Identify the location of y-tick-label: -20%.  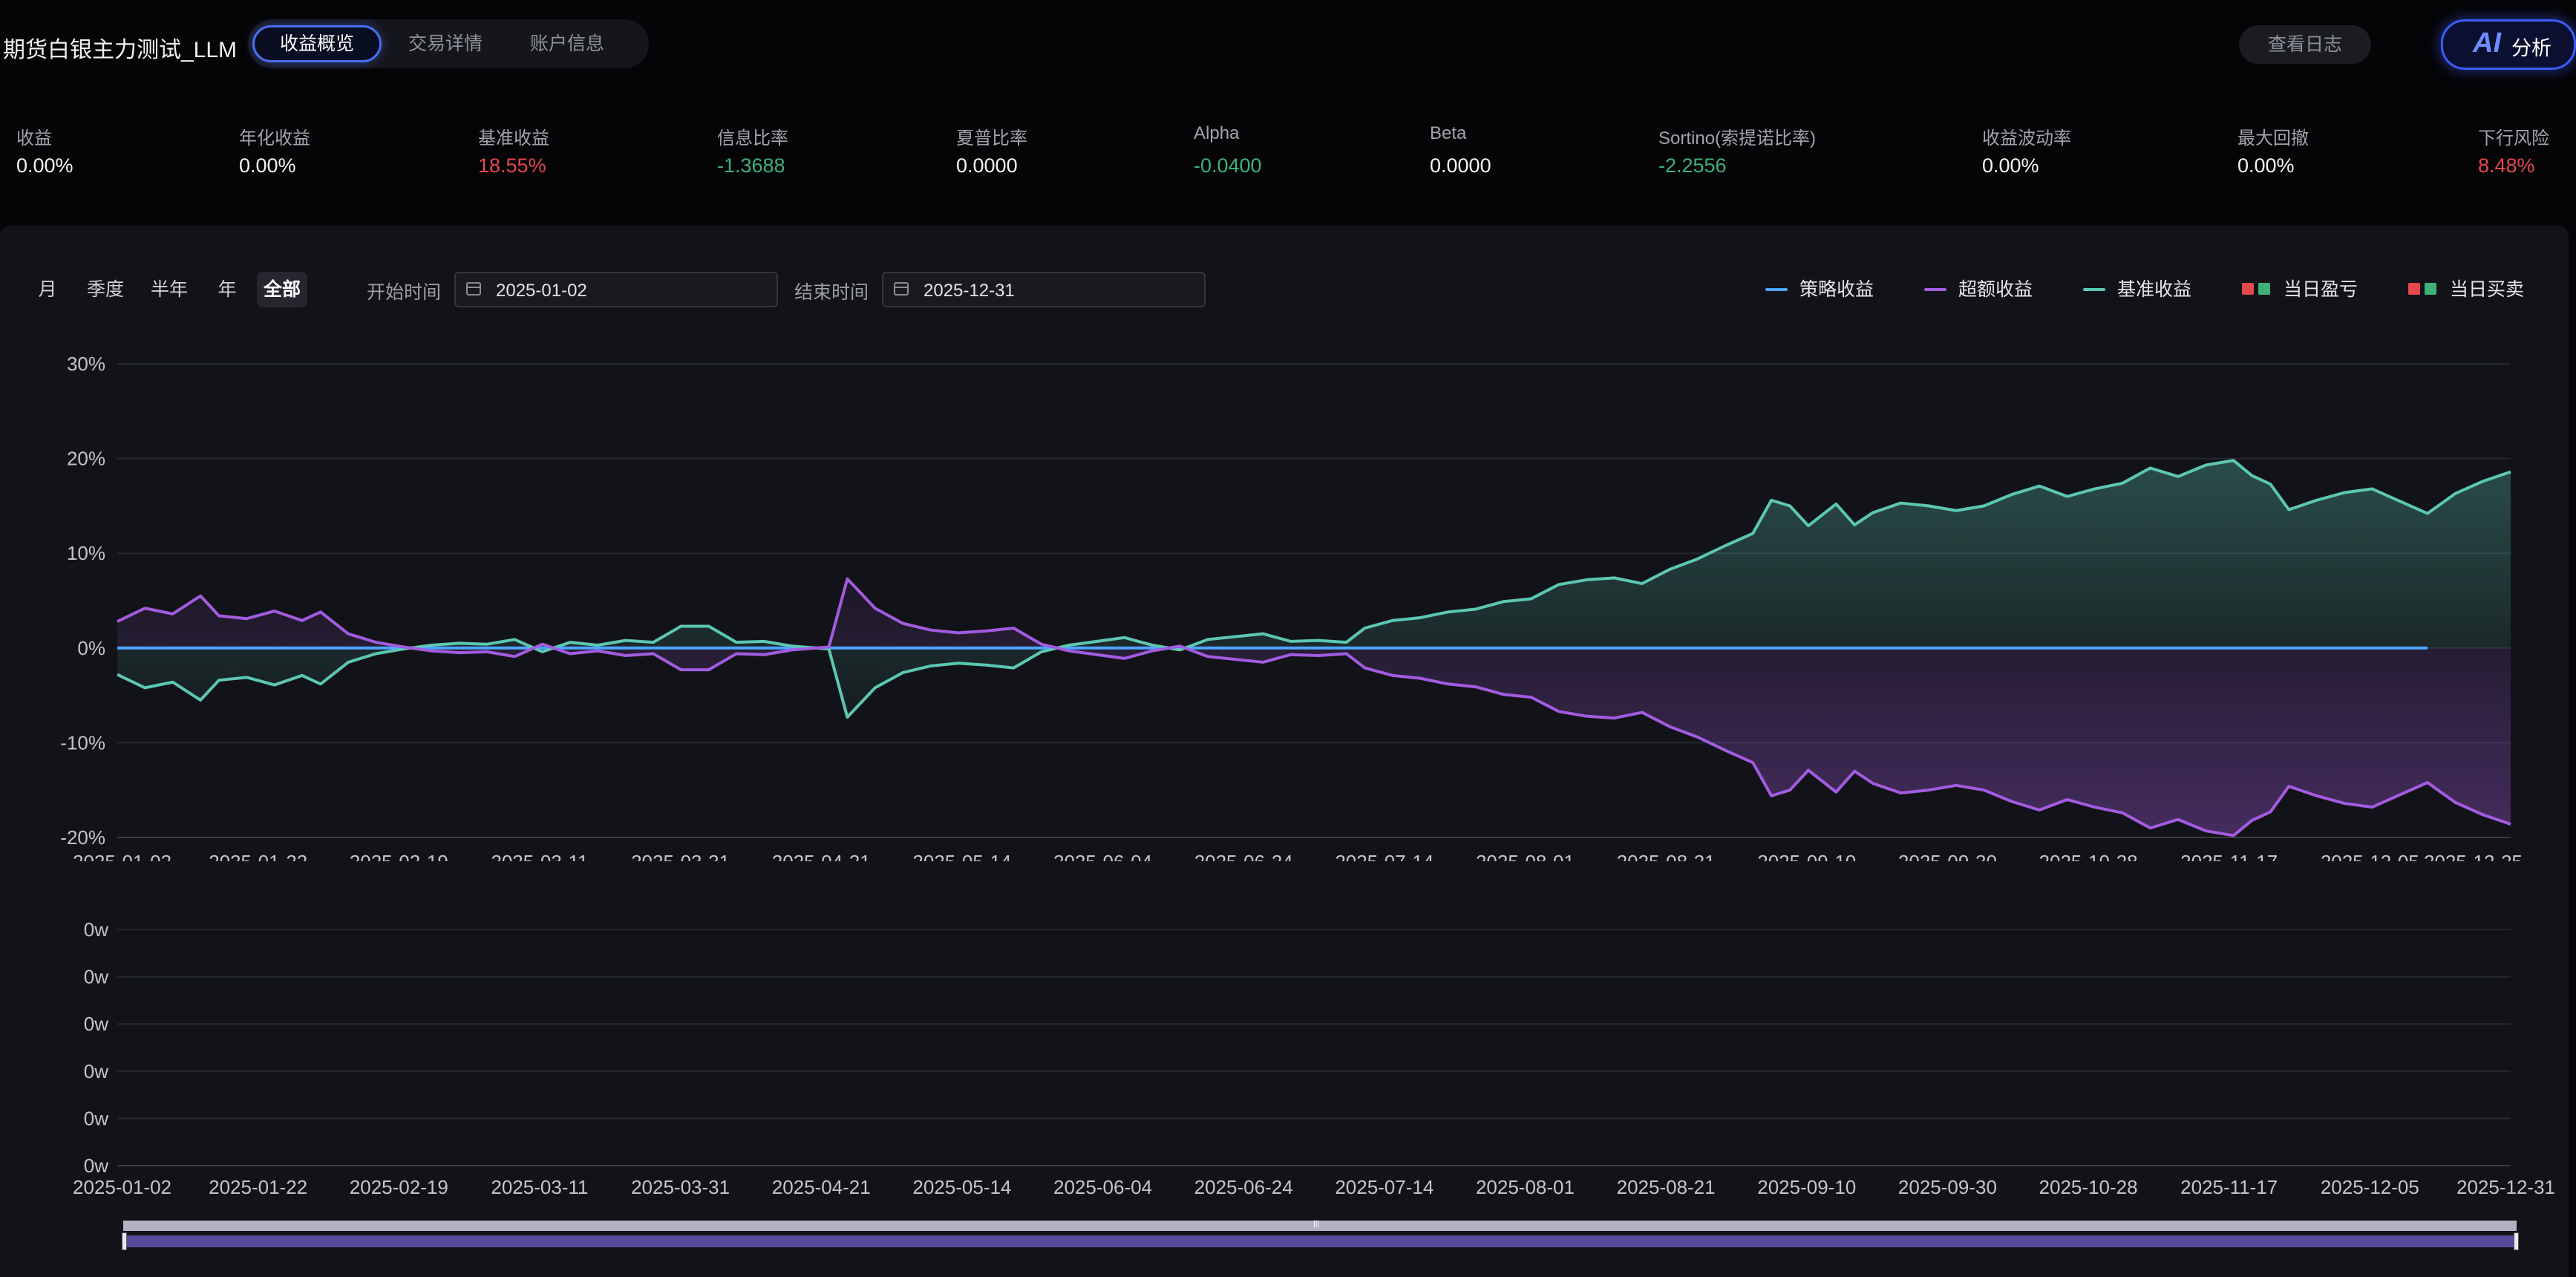
(82, 837).